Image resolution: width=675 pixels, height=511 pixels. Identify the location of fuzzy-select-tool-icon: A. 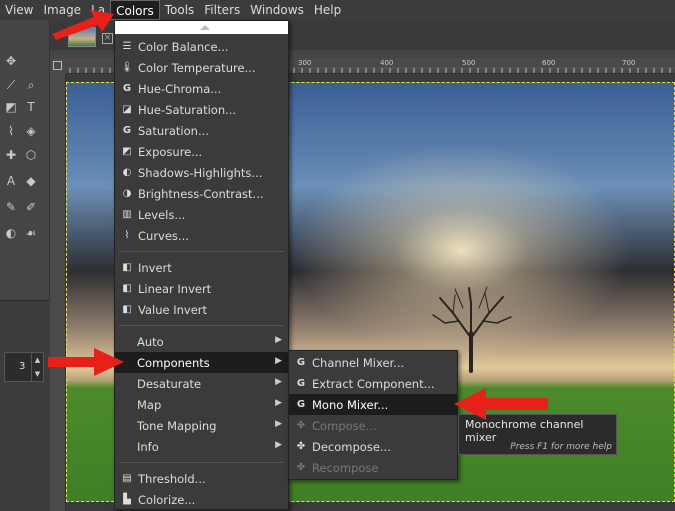
(11, 181).